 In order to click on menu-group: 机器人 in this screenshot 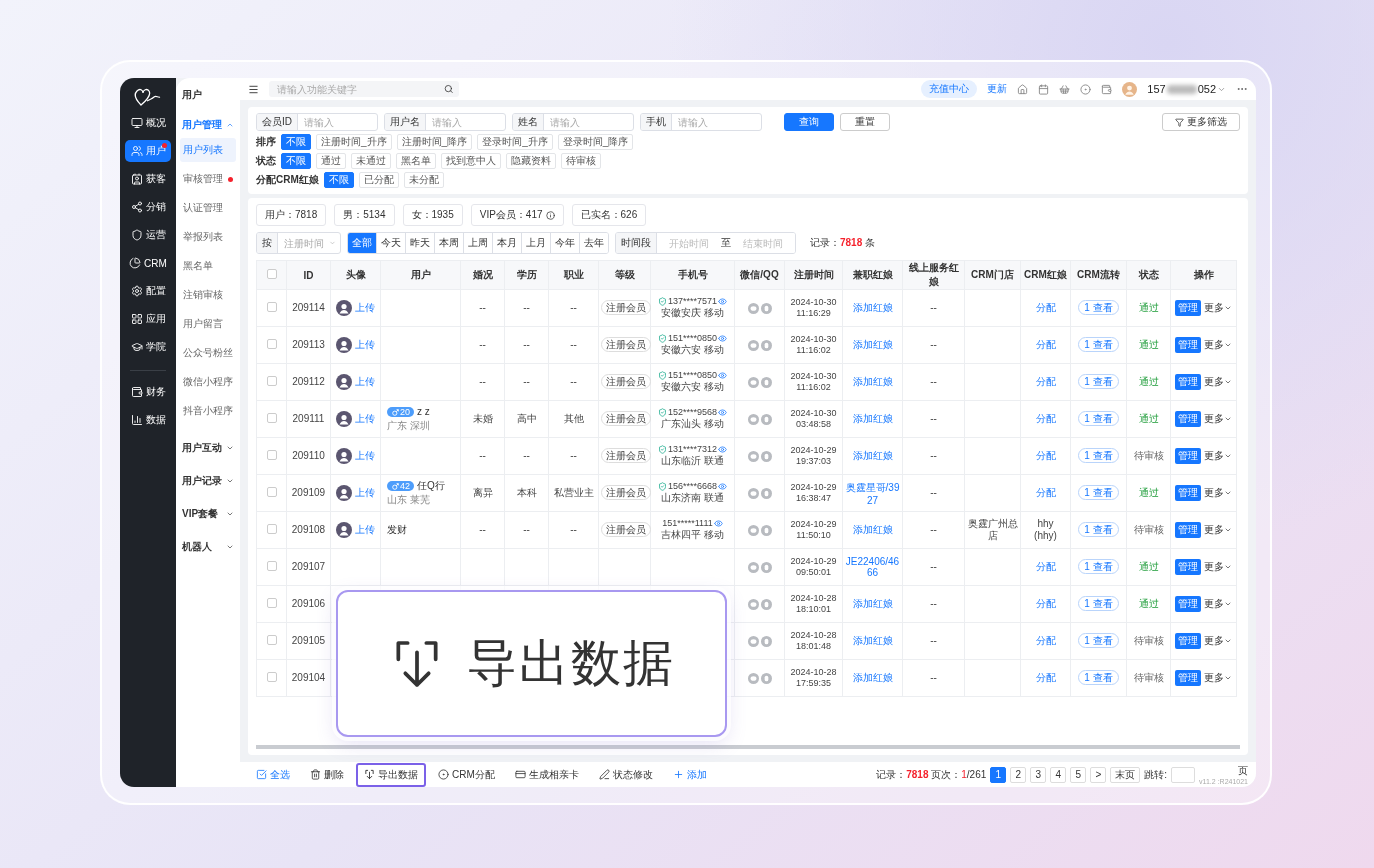, I will do `click(208, 547)`.